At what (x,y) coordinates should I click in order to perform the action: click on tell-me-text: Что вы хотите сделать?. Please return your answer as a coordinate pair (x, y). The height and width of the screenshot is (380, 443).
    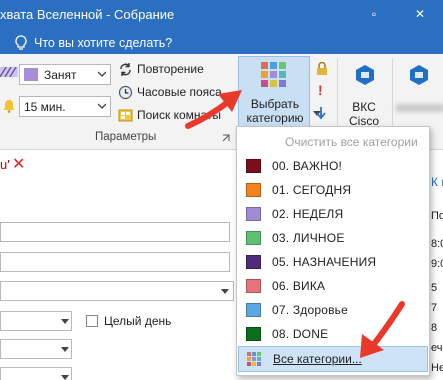
    Looking at the image, I should click on (103, 43).